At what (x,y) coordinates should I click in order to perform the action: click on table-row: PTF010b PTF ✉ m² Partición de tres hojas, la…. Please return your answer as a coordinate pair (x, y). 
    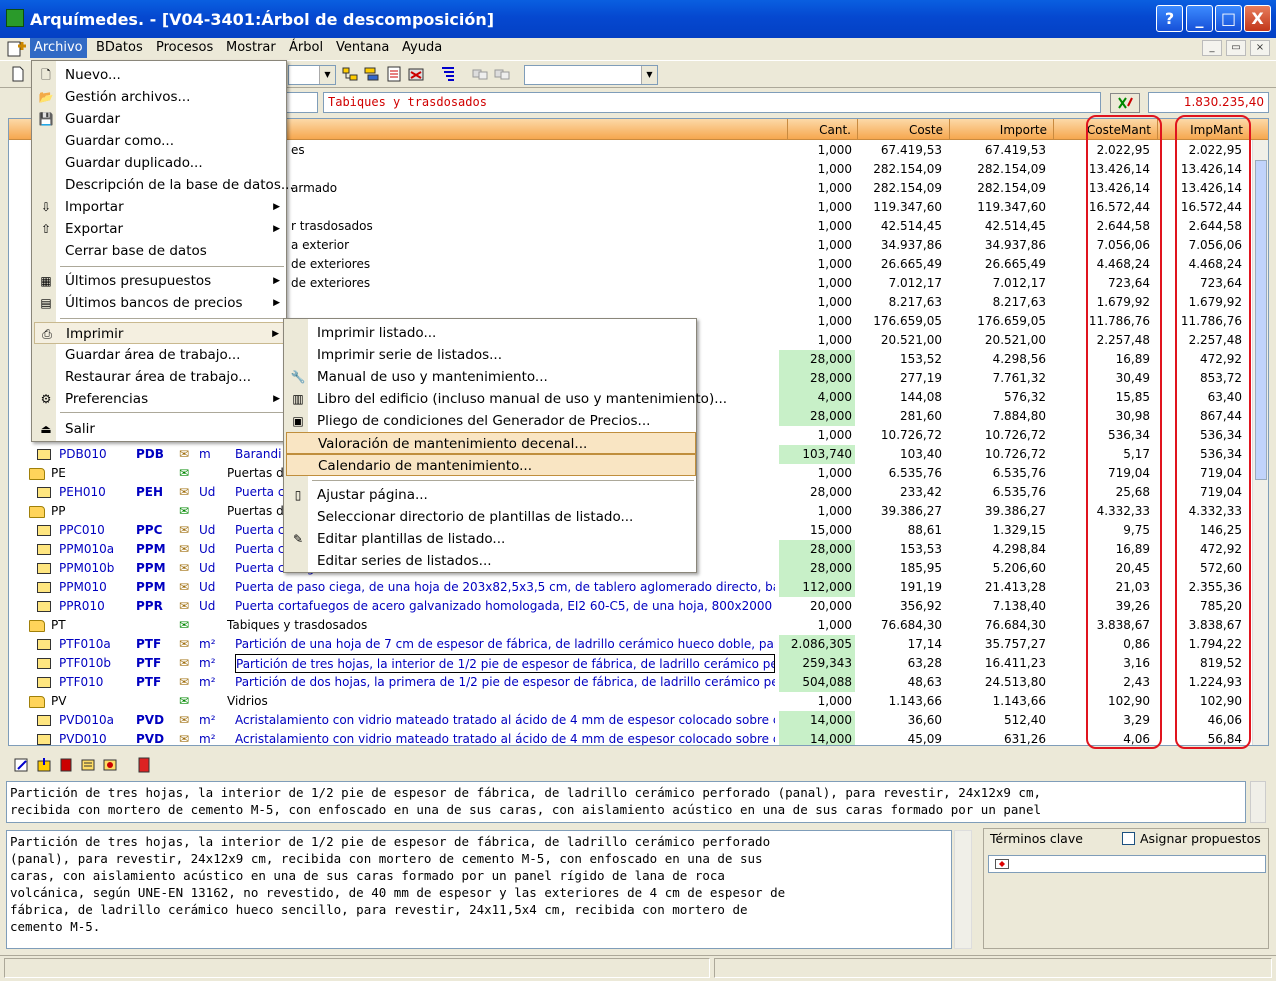
    Looking at the image, I should click on (631, 663).